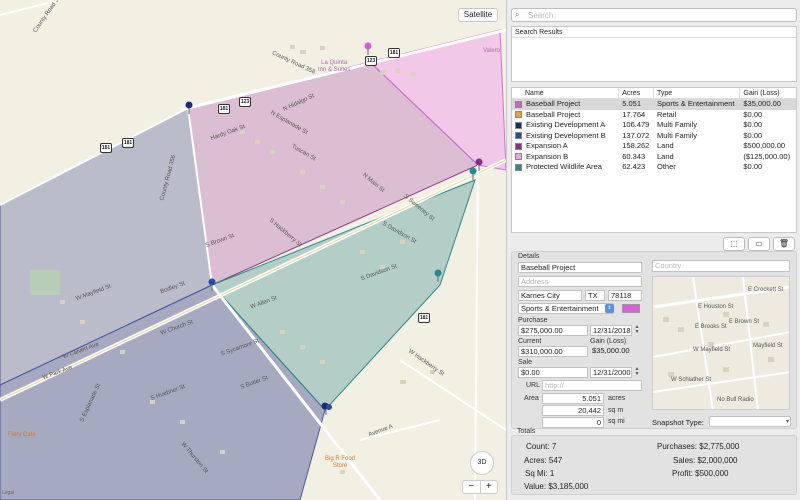 The image size is (800, 500). What do you see at coordinates (658, 15) in the screenshot?
I see `search-input` at bounding box center [658, 15].